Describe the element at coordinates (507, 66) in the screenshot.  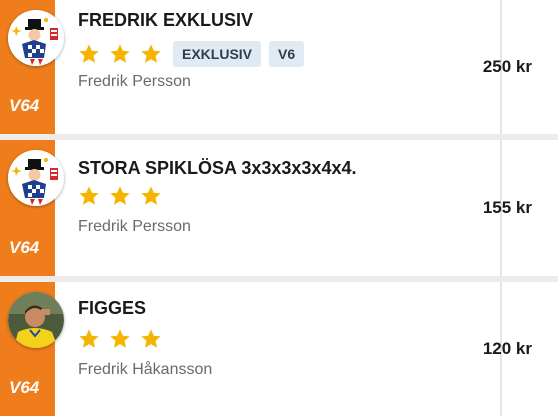
I see `price-label: 250 kr` at that location.